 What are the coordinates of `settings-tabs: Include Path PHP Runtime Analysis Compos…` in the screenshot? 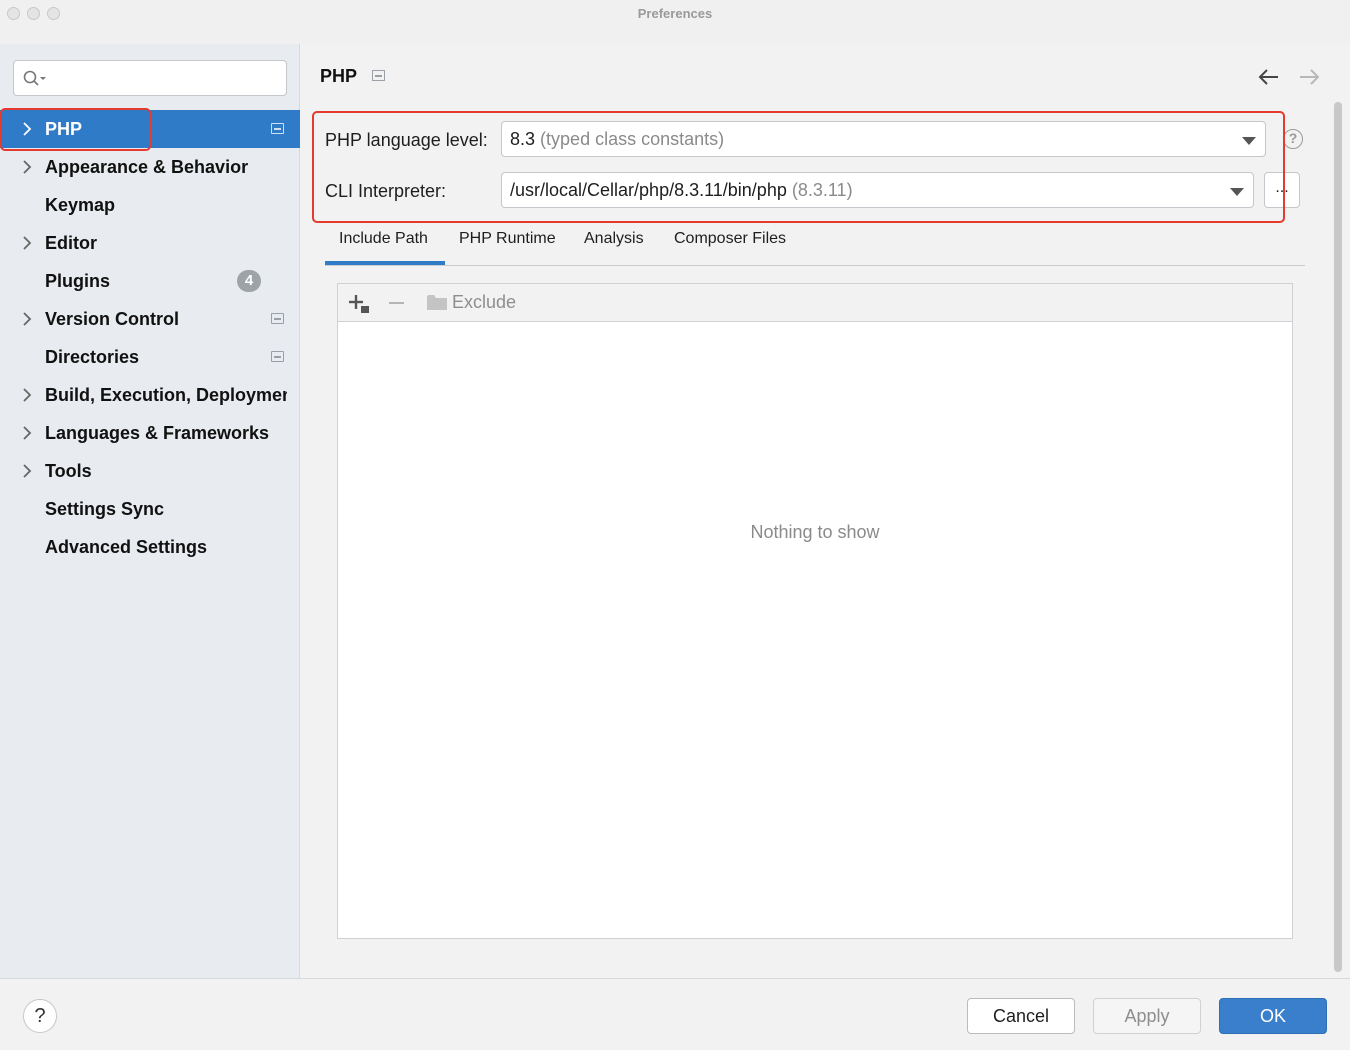 It's located at (815, 245).